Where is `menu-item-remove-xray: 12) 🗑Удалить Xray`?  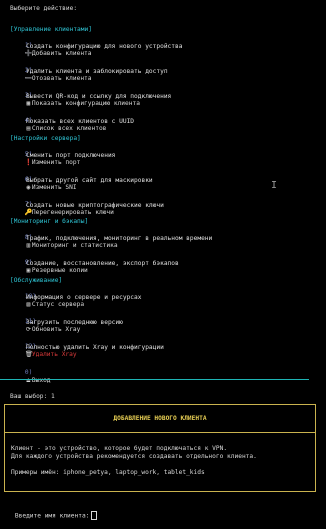 menu-item-remove-xray: 12) 🗑Удалить Xray is located at coordinates (43, 346).